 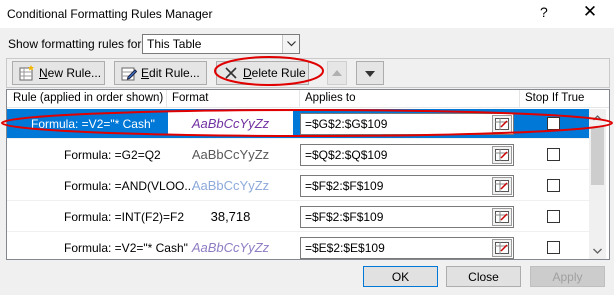 What do you see at coordinates (124, 217) in the screenshot?
I see `rule-formula: Formula: =INT(F2)=F2` at bounding box center [124, 217].